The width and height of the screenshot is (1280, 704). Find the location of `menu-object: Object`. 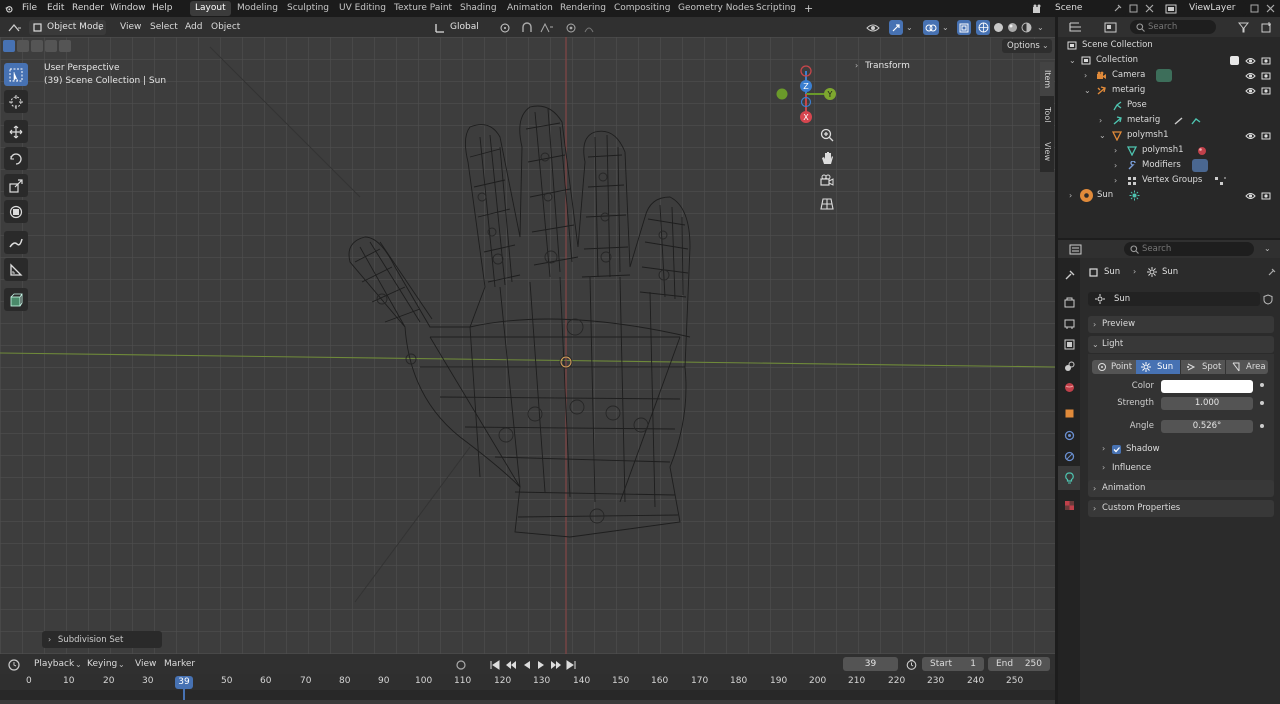

menu-object: Object is located at coordinates (225, 27).